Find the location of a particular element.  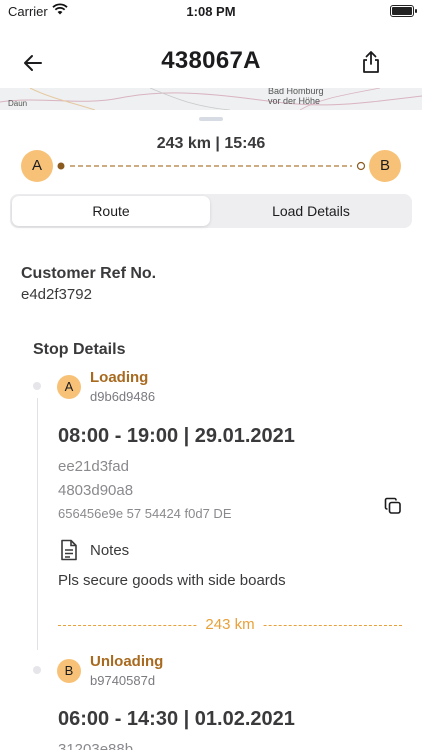

sheet-drag-handle is located at coordinates (211, 119).